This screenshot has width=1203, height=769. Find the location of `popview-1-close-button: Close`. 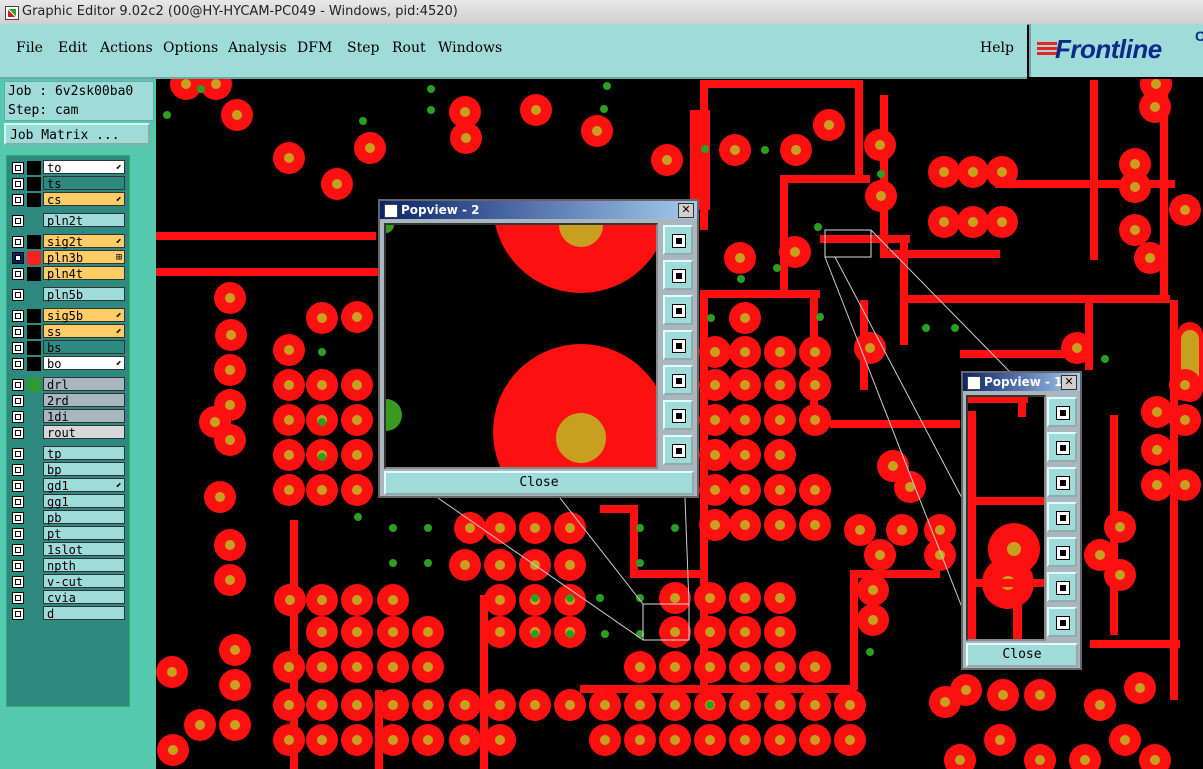

popview-1-close-button: Close is located at coordinates (1022, 655).